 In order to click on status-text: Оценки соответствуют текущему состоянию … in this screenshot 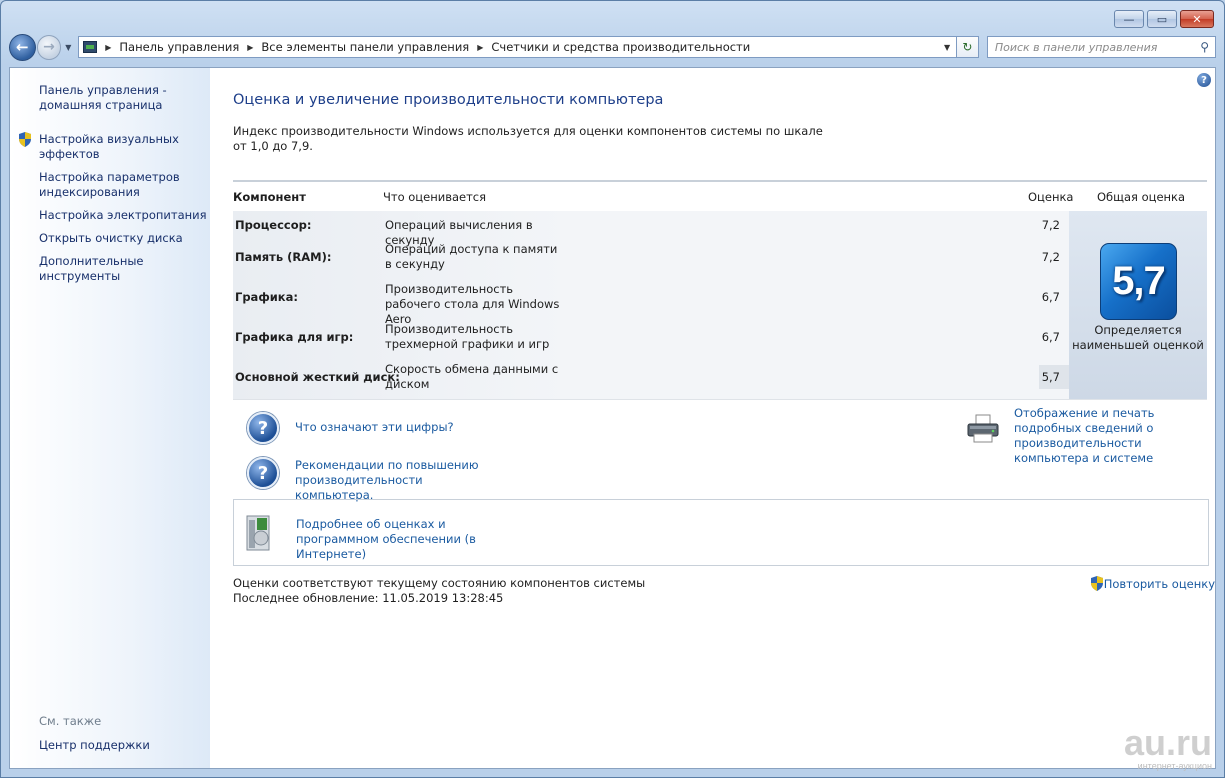, I will do `click(439, 591)`.